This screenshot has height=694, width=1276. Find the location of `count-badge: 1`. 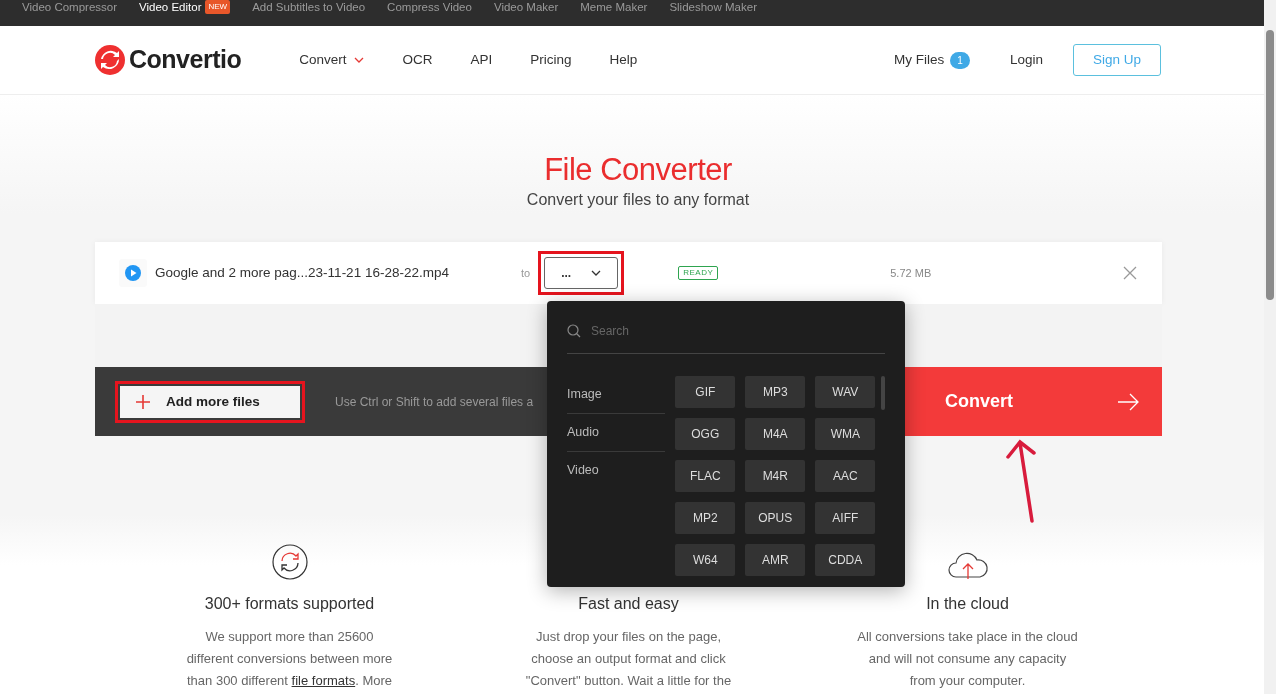

count-badge: 1 is located at coordinates (960, 60).